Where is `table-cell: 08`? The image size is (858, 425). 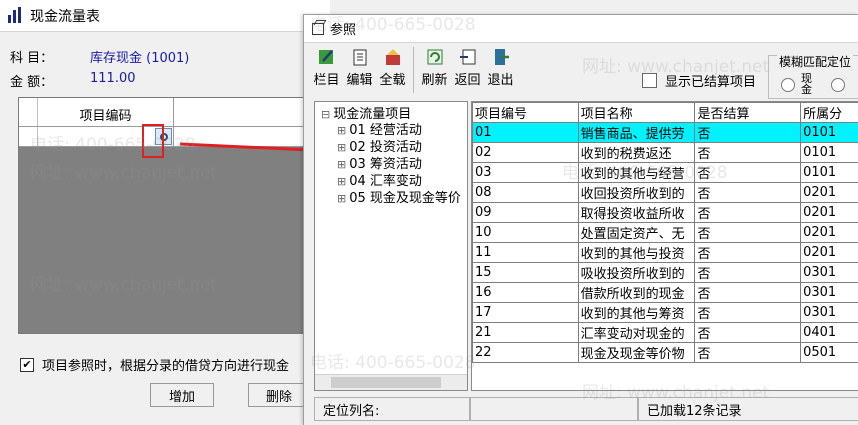
table-cell: 08 is located at coordinates (525, 192).